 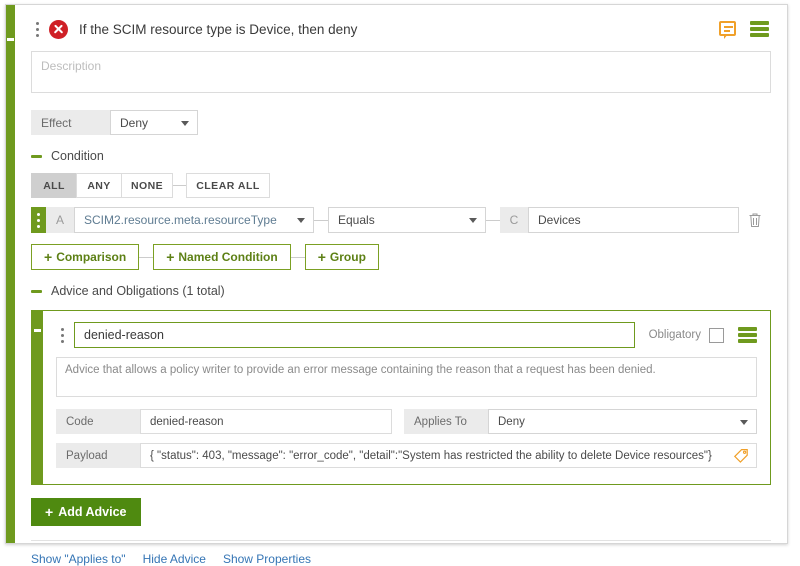 I want to click on advice-collapse-handle, so click(x=37, y=330).